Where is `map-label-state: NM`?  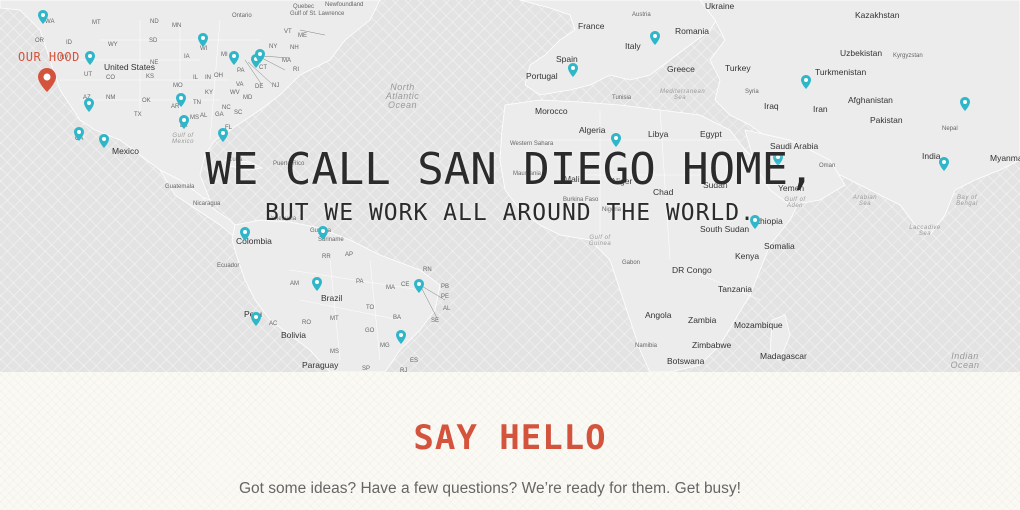
map-label-state: NM is located at coordinates (111, 98).